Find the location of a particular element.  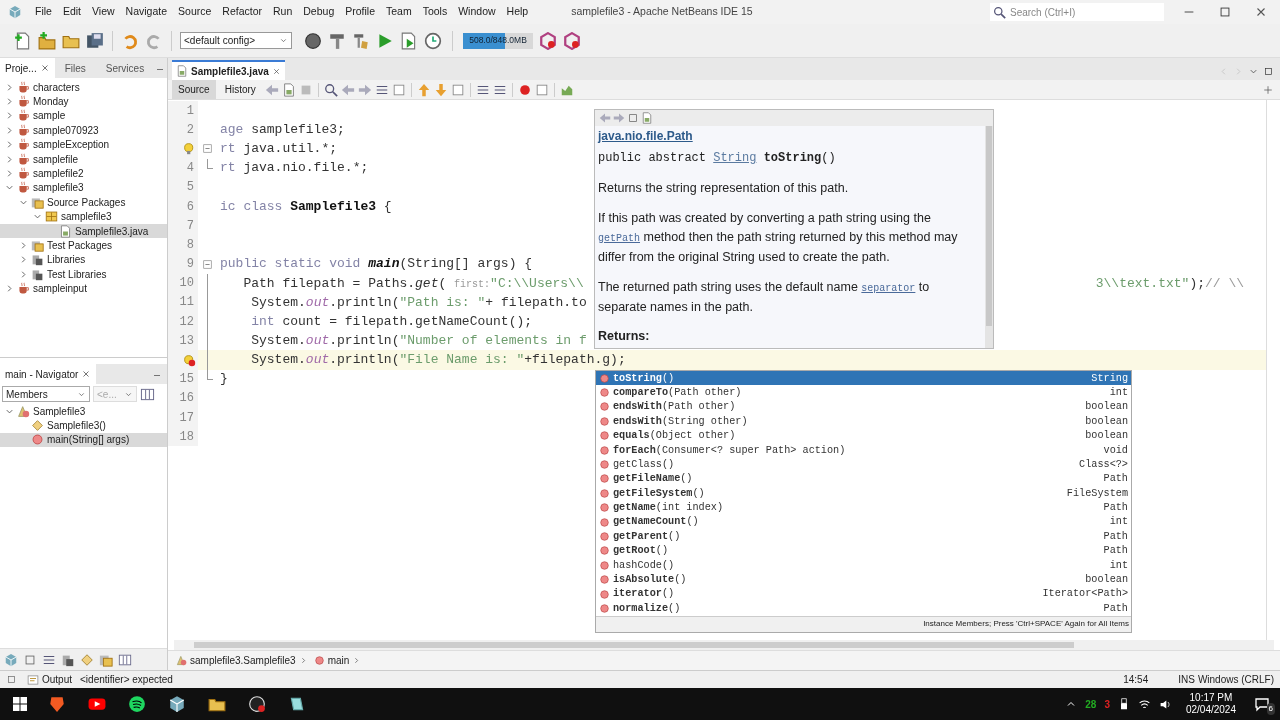

tree-item: Source Packages is located at coordinates (83, 202).